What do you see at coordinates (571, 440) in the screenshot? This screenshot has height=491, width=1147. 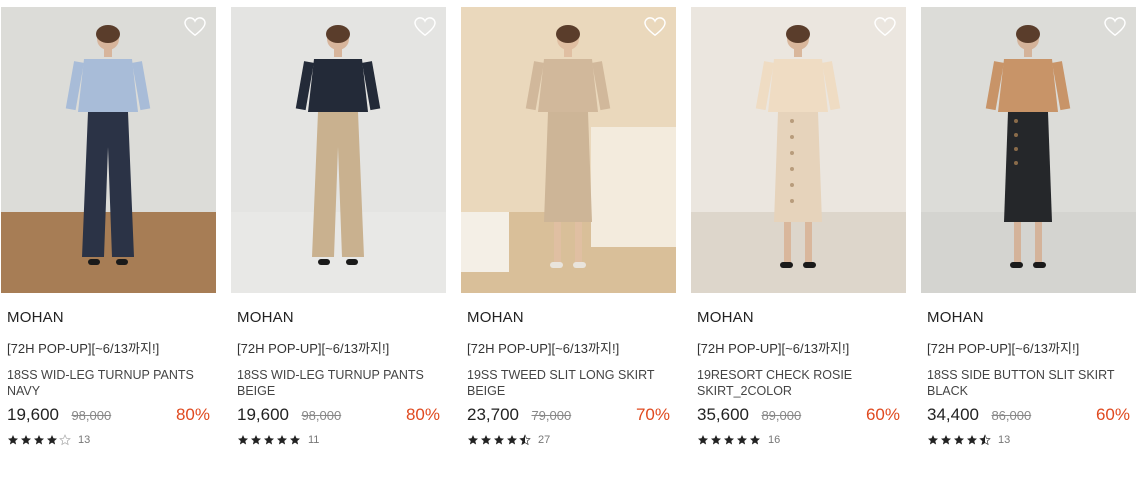 I see `rating: 27` at bounding box center [571, 440].